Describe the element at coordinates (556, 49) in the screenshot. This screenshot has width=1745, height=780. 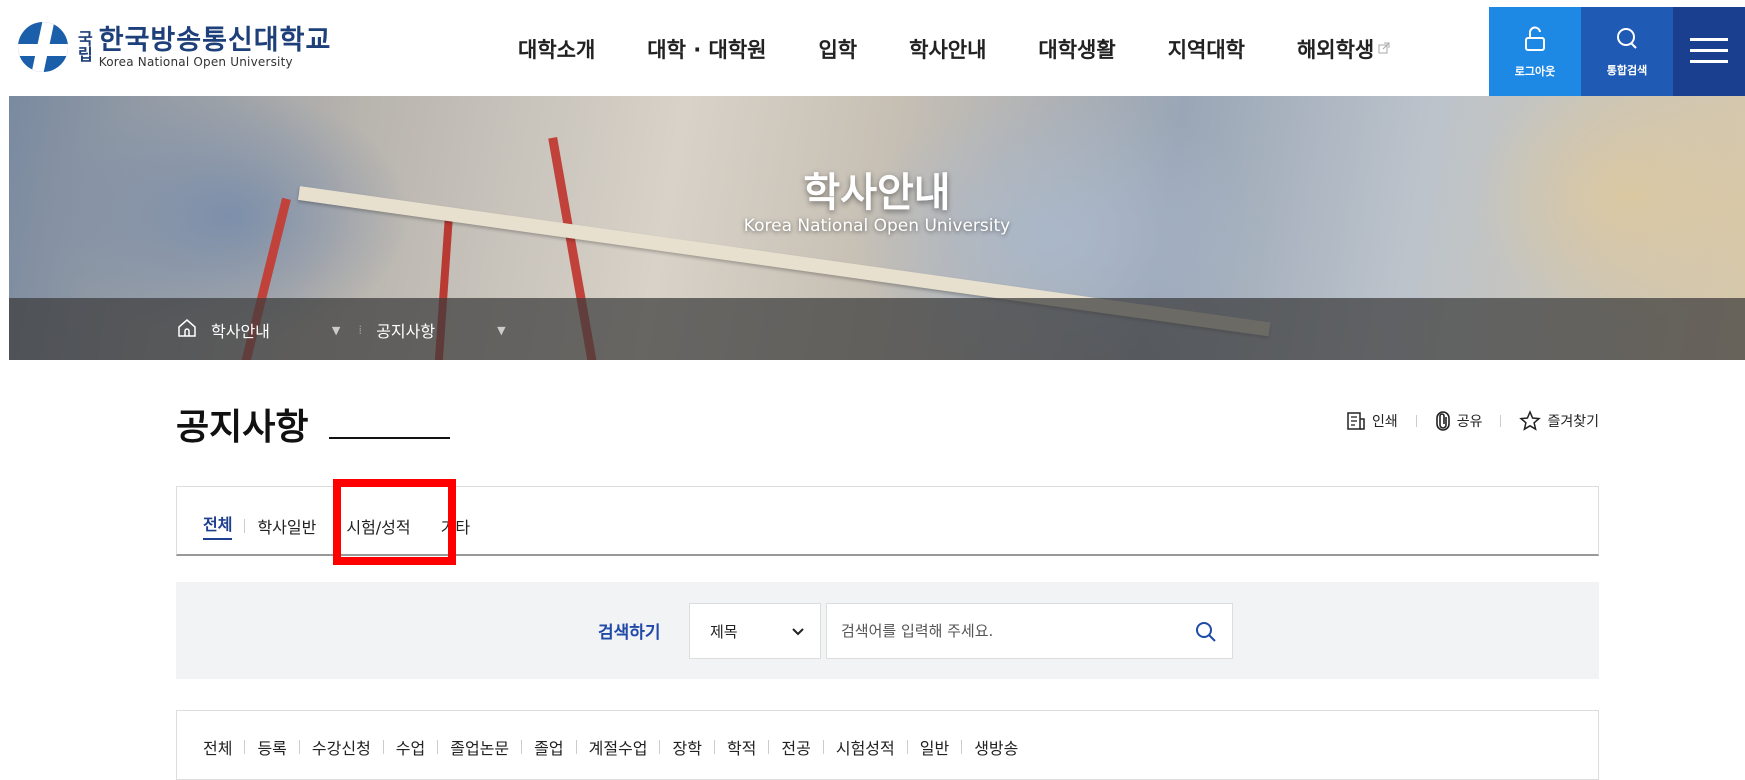
I see `nav-about: 대학소개` at that location.